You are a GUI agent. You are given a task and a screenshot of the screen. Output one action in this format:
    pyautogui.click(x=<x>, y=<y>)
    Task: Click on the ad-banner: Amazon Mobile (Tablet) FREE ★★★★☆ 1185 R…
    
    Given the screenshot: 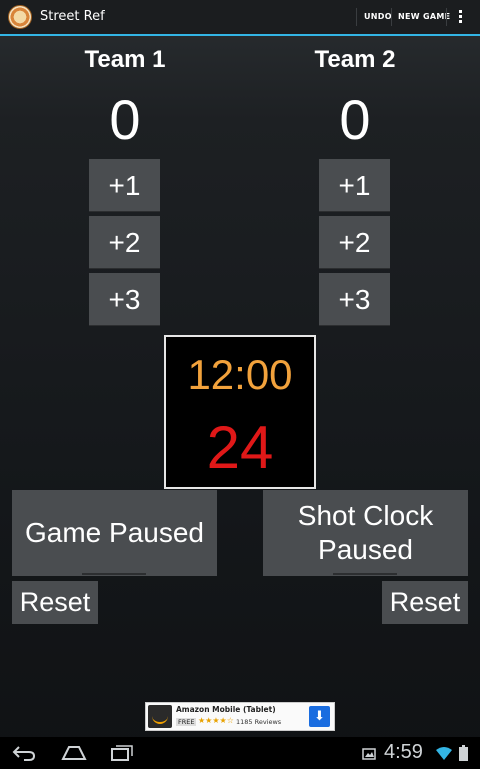 What is the action you would take?
    pyautogui.click(x=240, y=716)
    